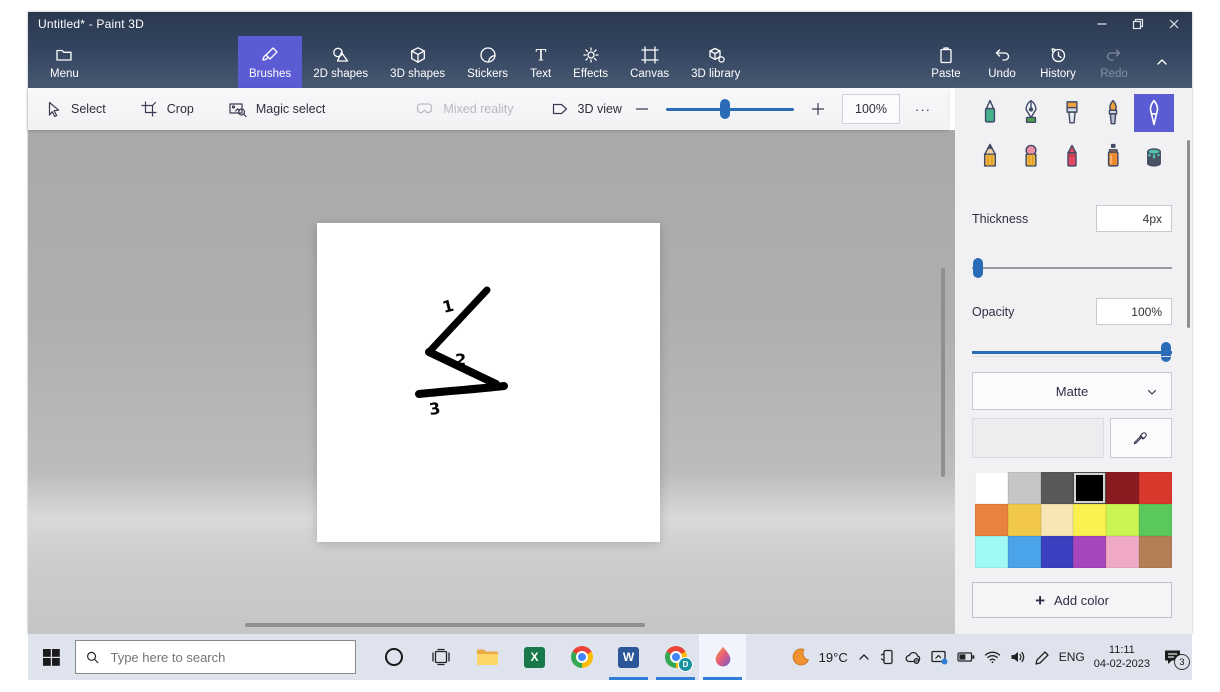 Image resolution: width=1220 pixels, height=692 pixels. What do you see at coordinates (340, 62) in the screenshot?
I see `tab-2d-shapes: 2D shapes` at bounding box center [340, 62].